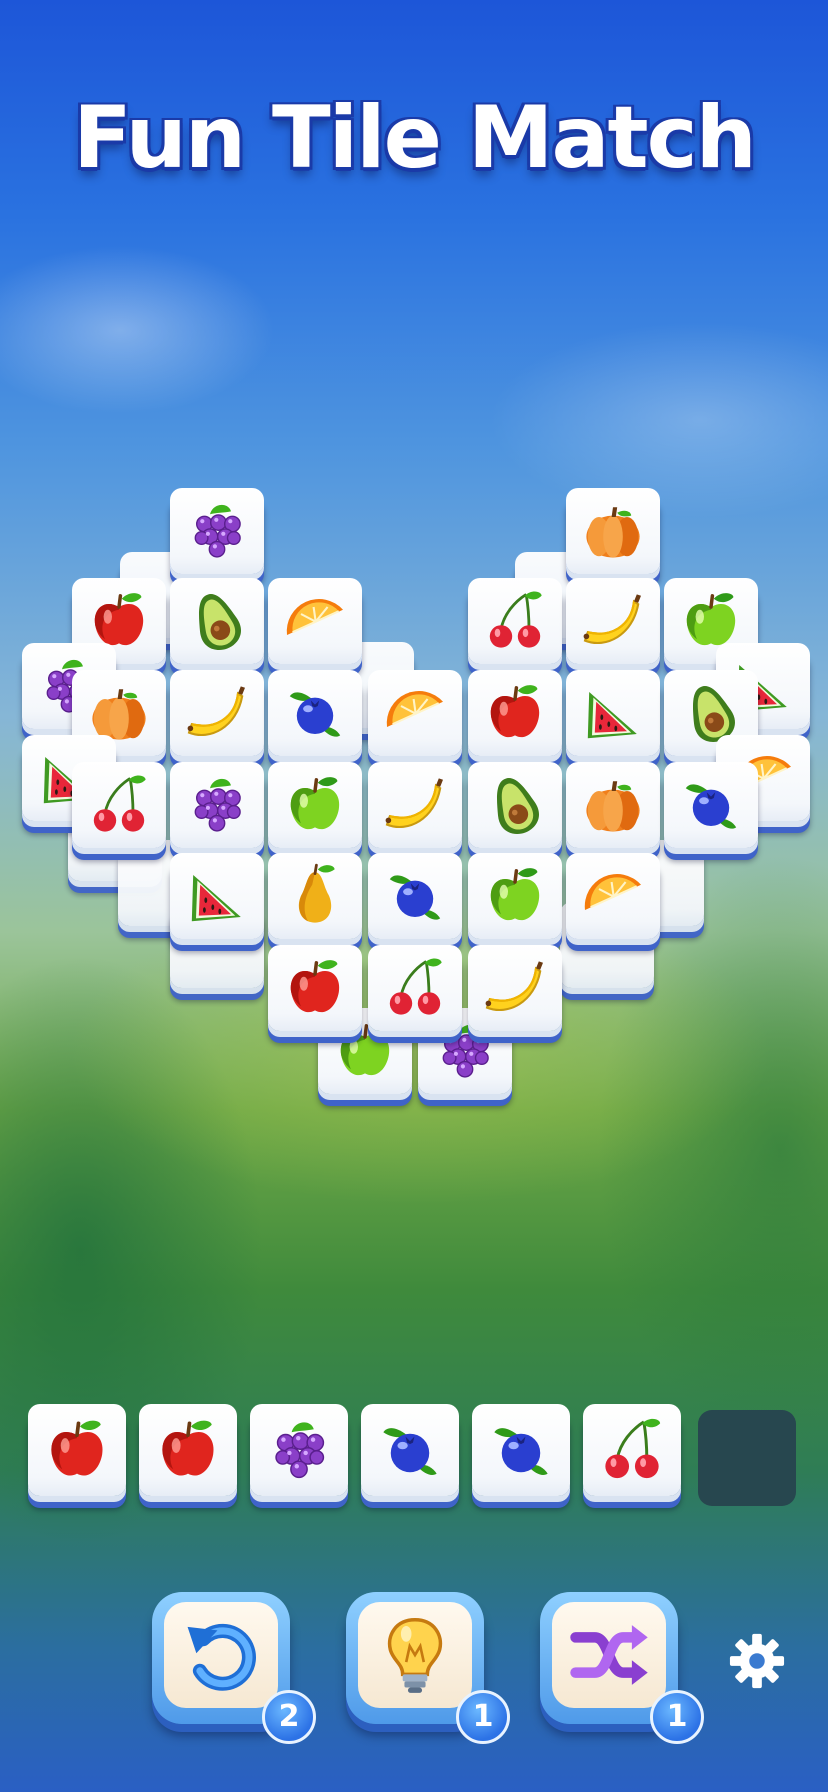  What do you see at coordinates (677, 1717) in the screenshot?
I see `shuffle-count-badge: 1` at bounding box center [677, 1717].